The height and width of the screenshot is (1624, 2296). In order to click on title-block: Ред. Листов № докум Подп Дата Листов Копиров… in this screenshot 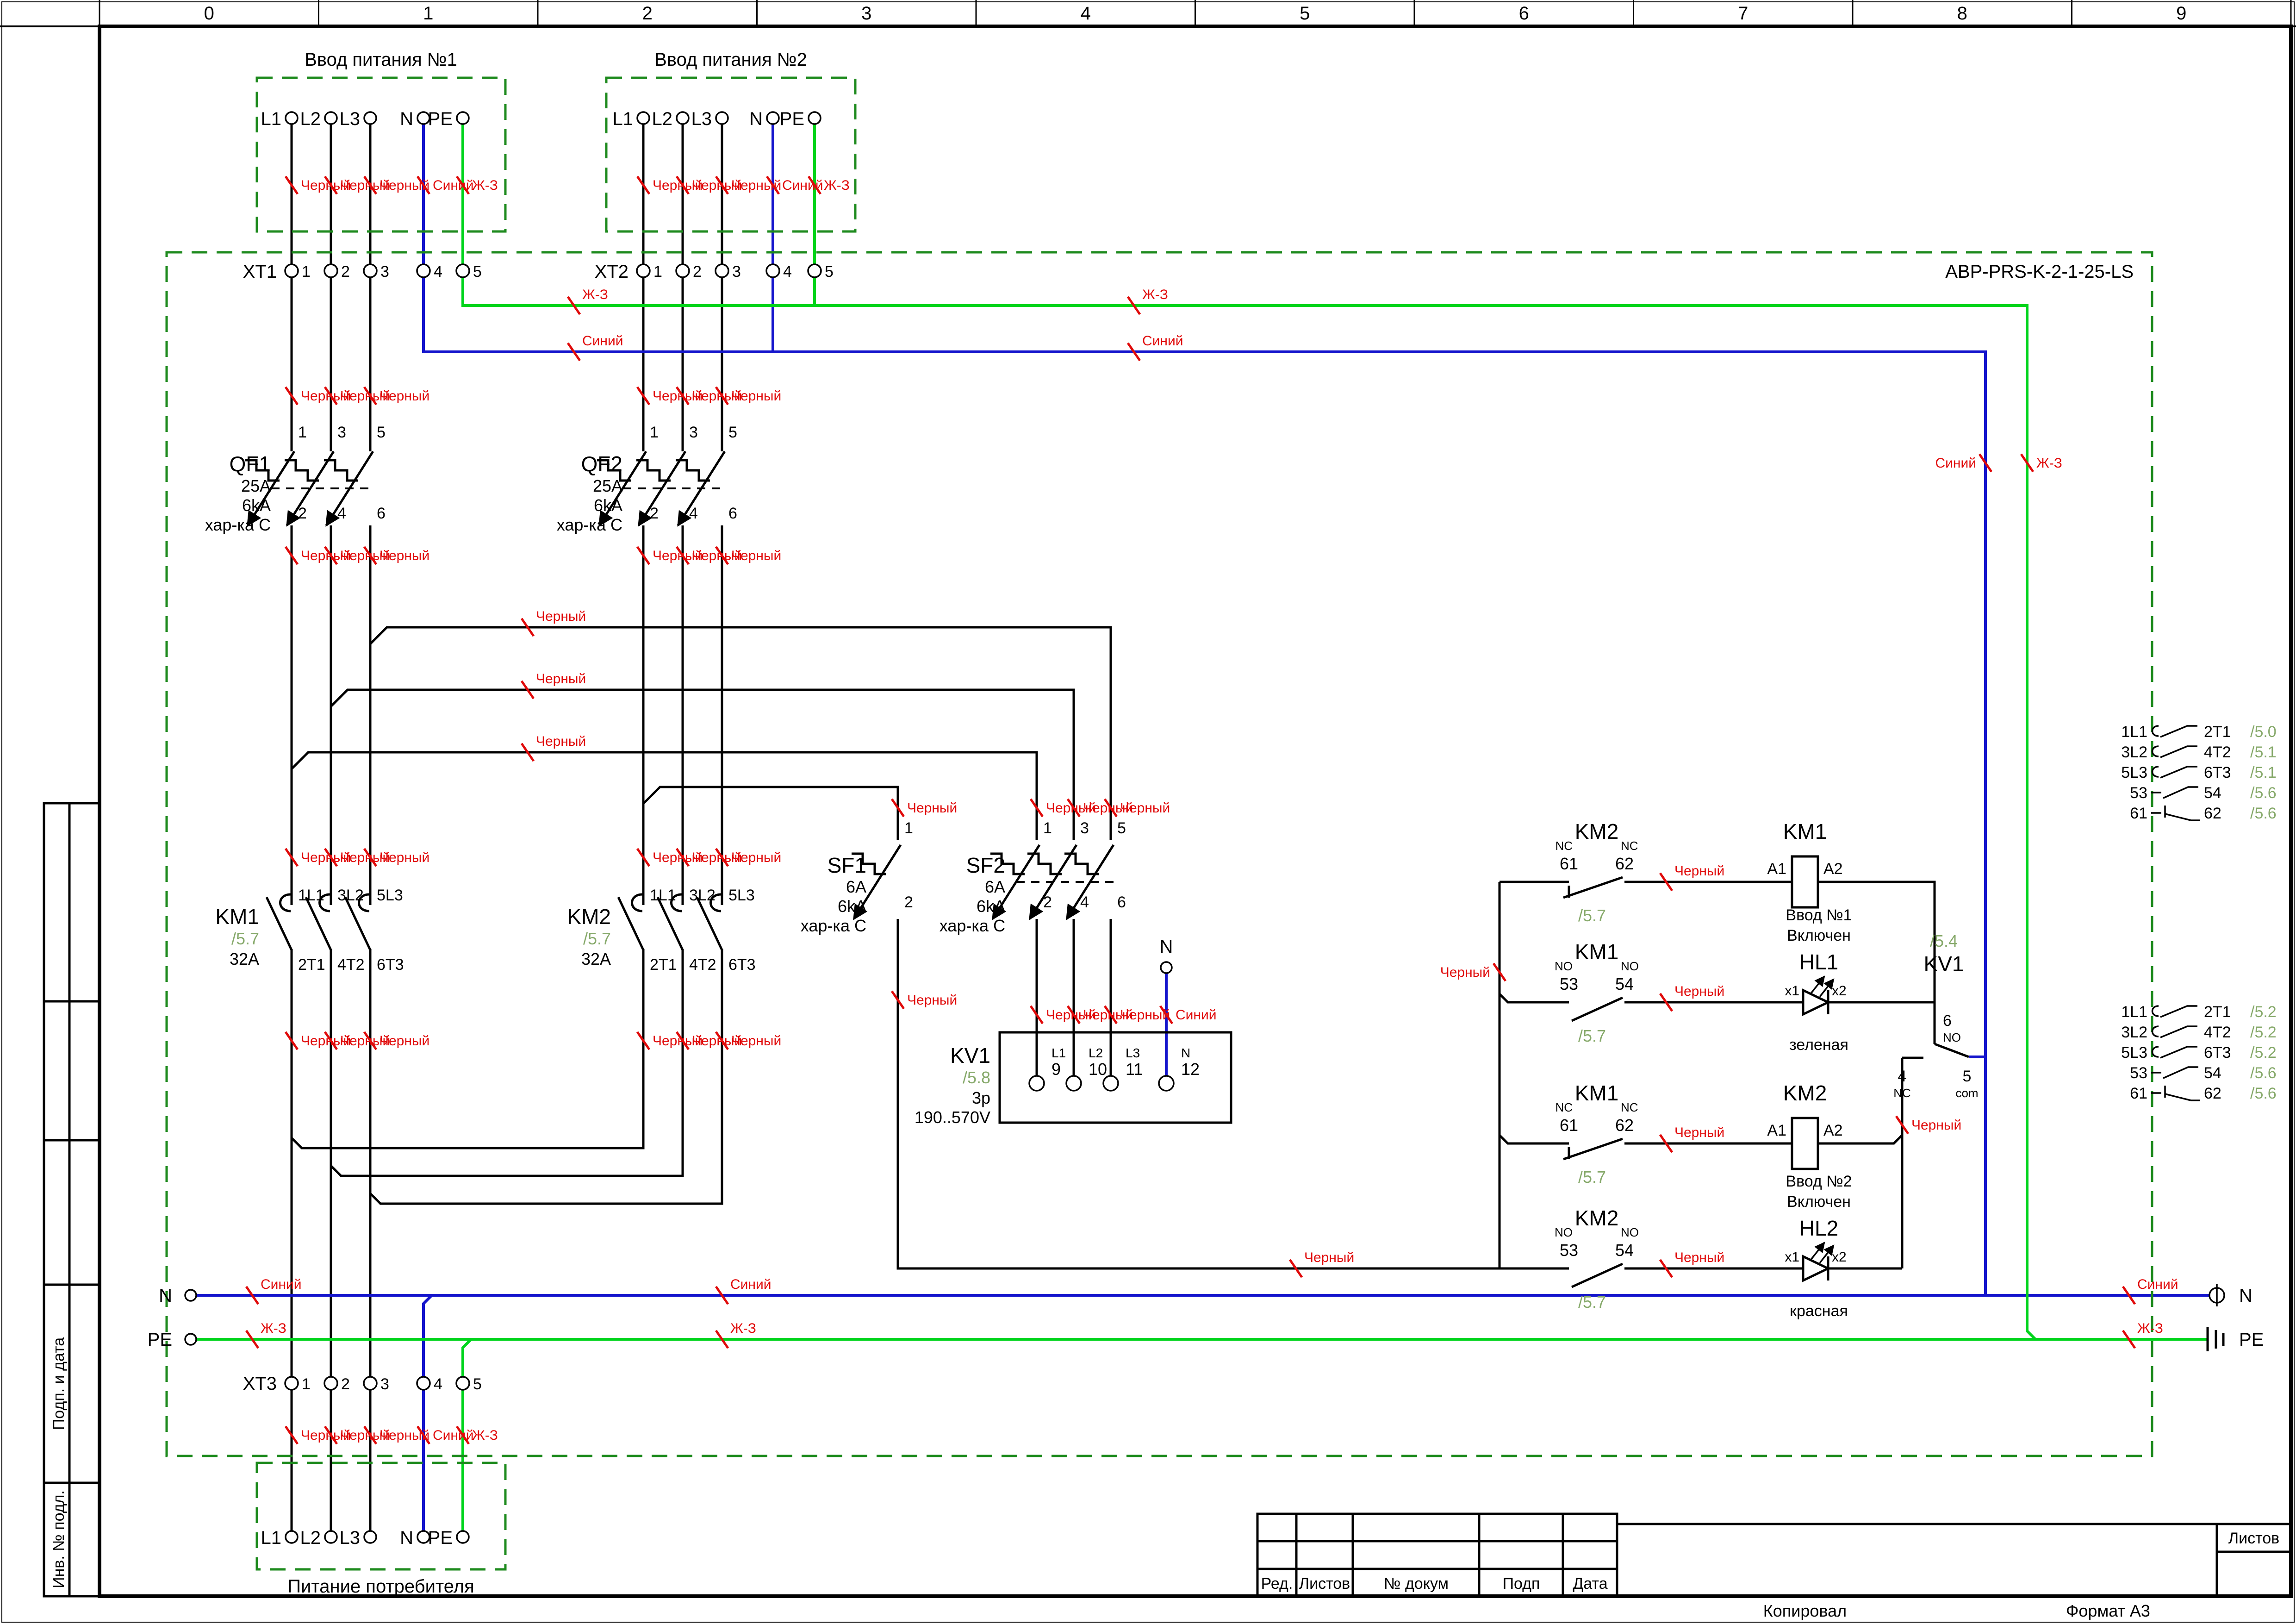, I will do `click(1774, 1566)`.